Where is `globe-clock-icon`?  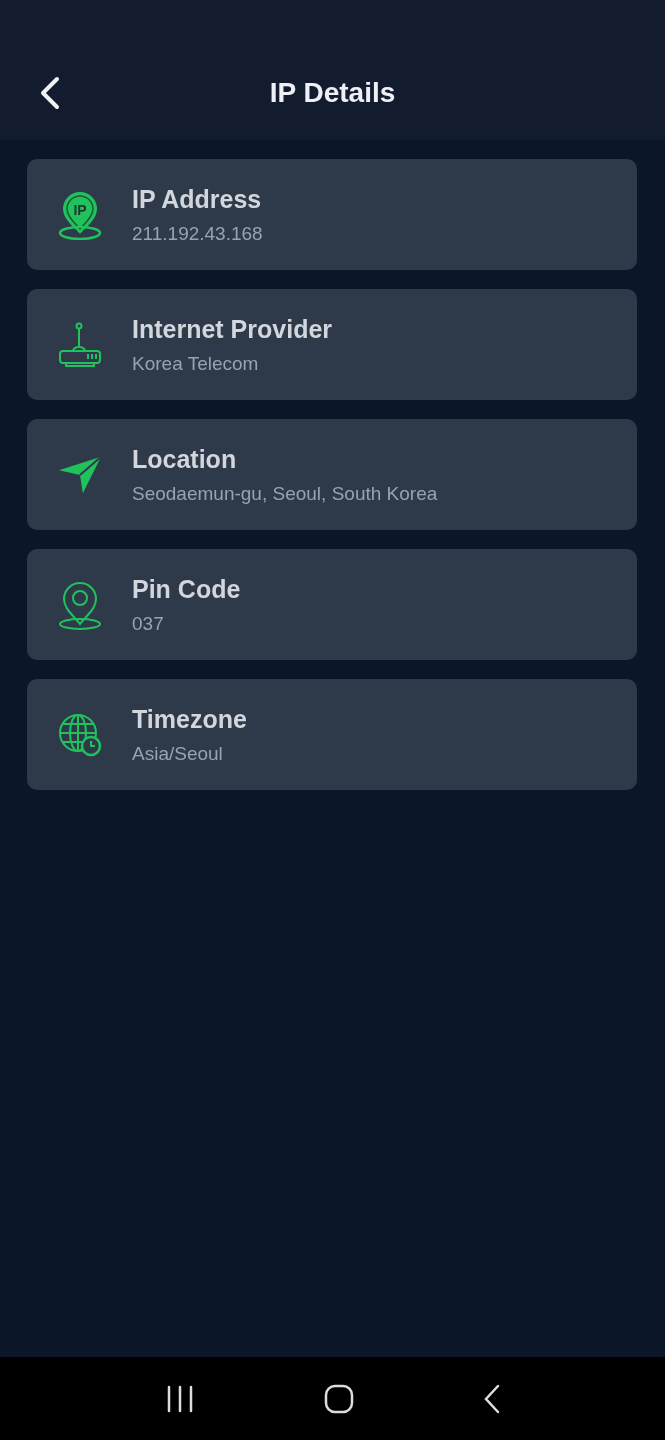
globe-clock-icon is located at coordinates (80, 734).